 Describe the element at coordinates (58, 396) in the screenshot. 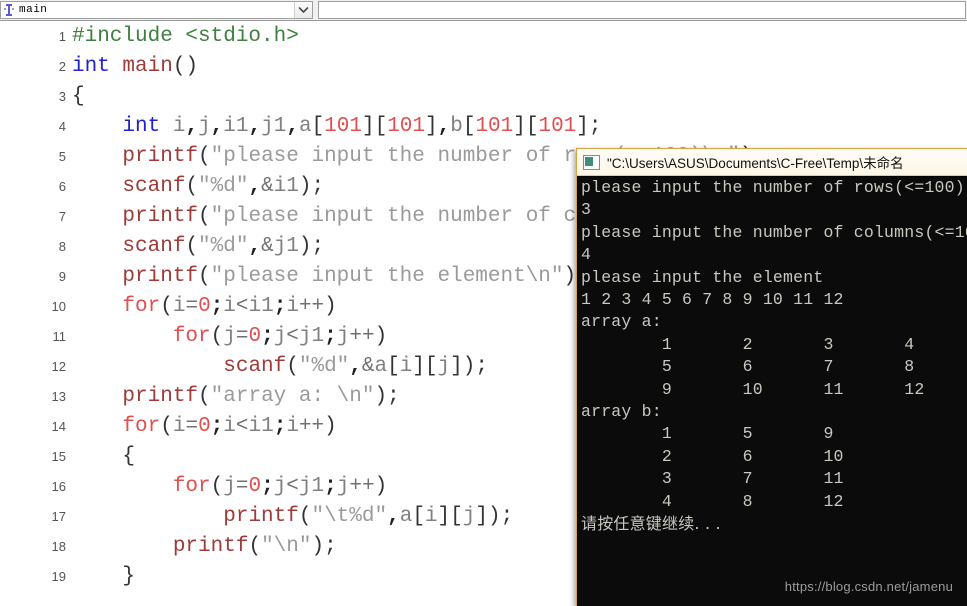

I see `line-number: 13` at that location.